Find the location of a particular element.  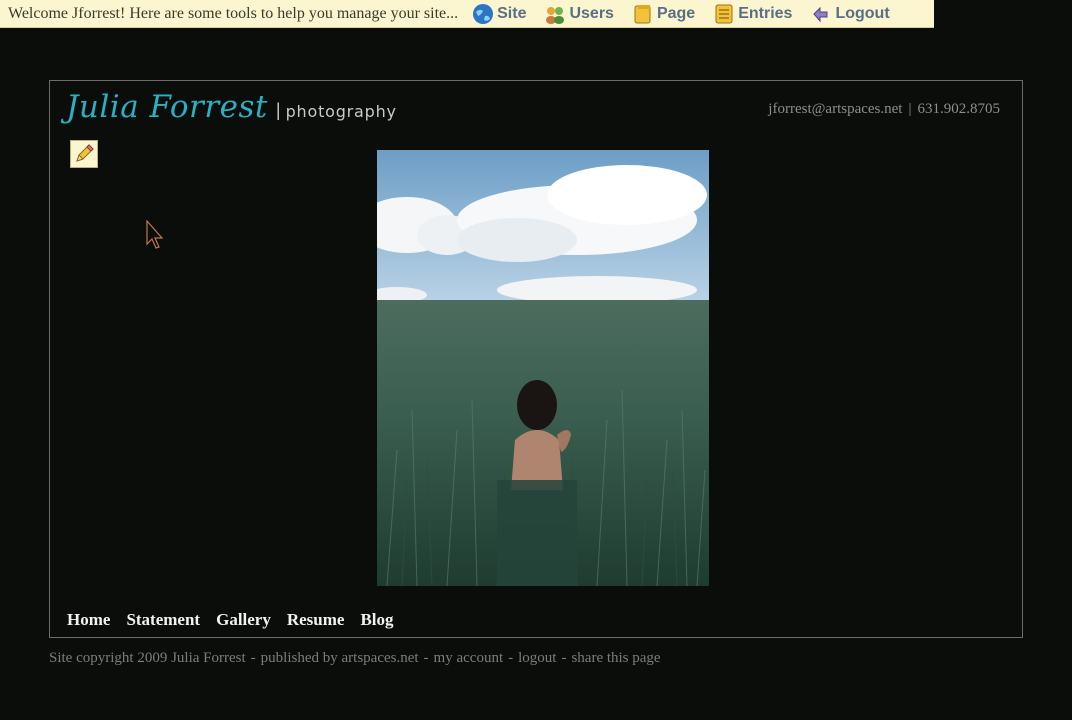

admin-page-link: Page is located at coordinates (663, 14).